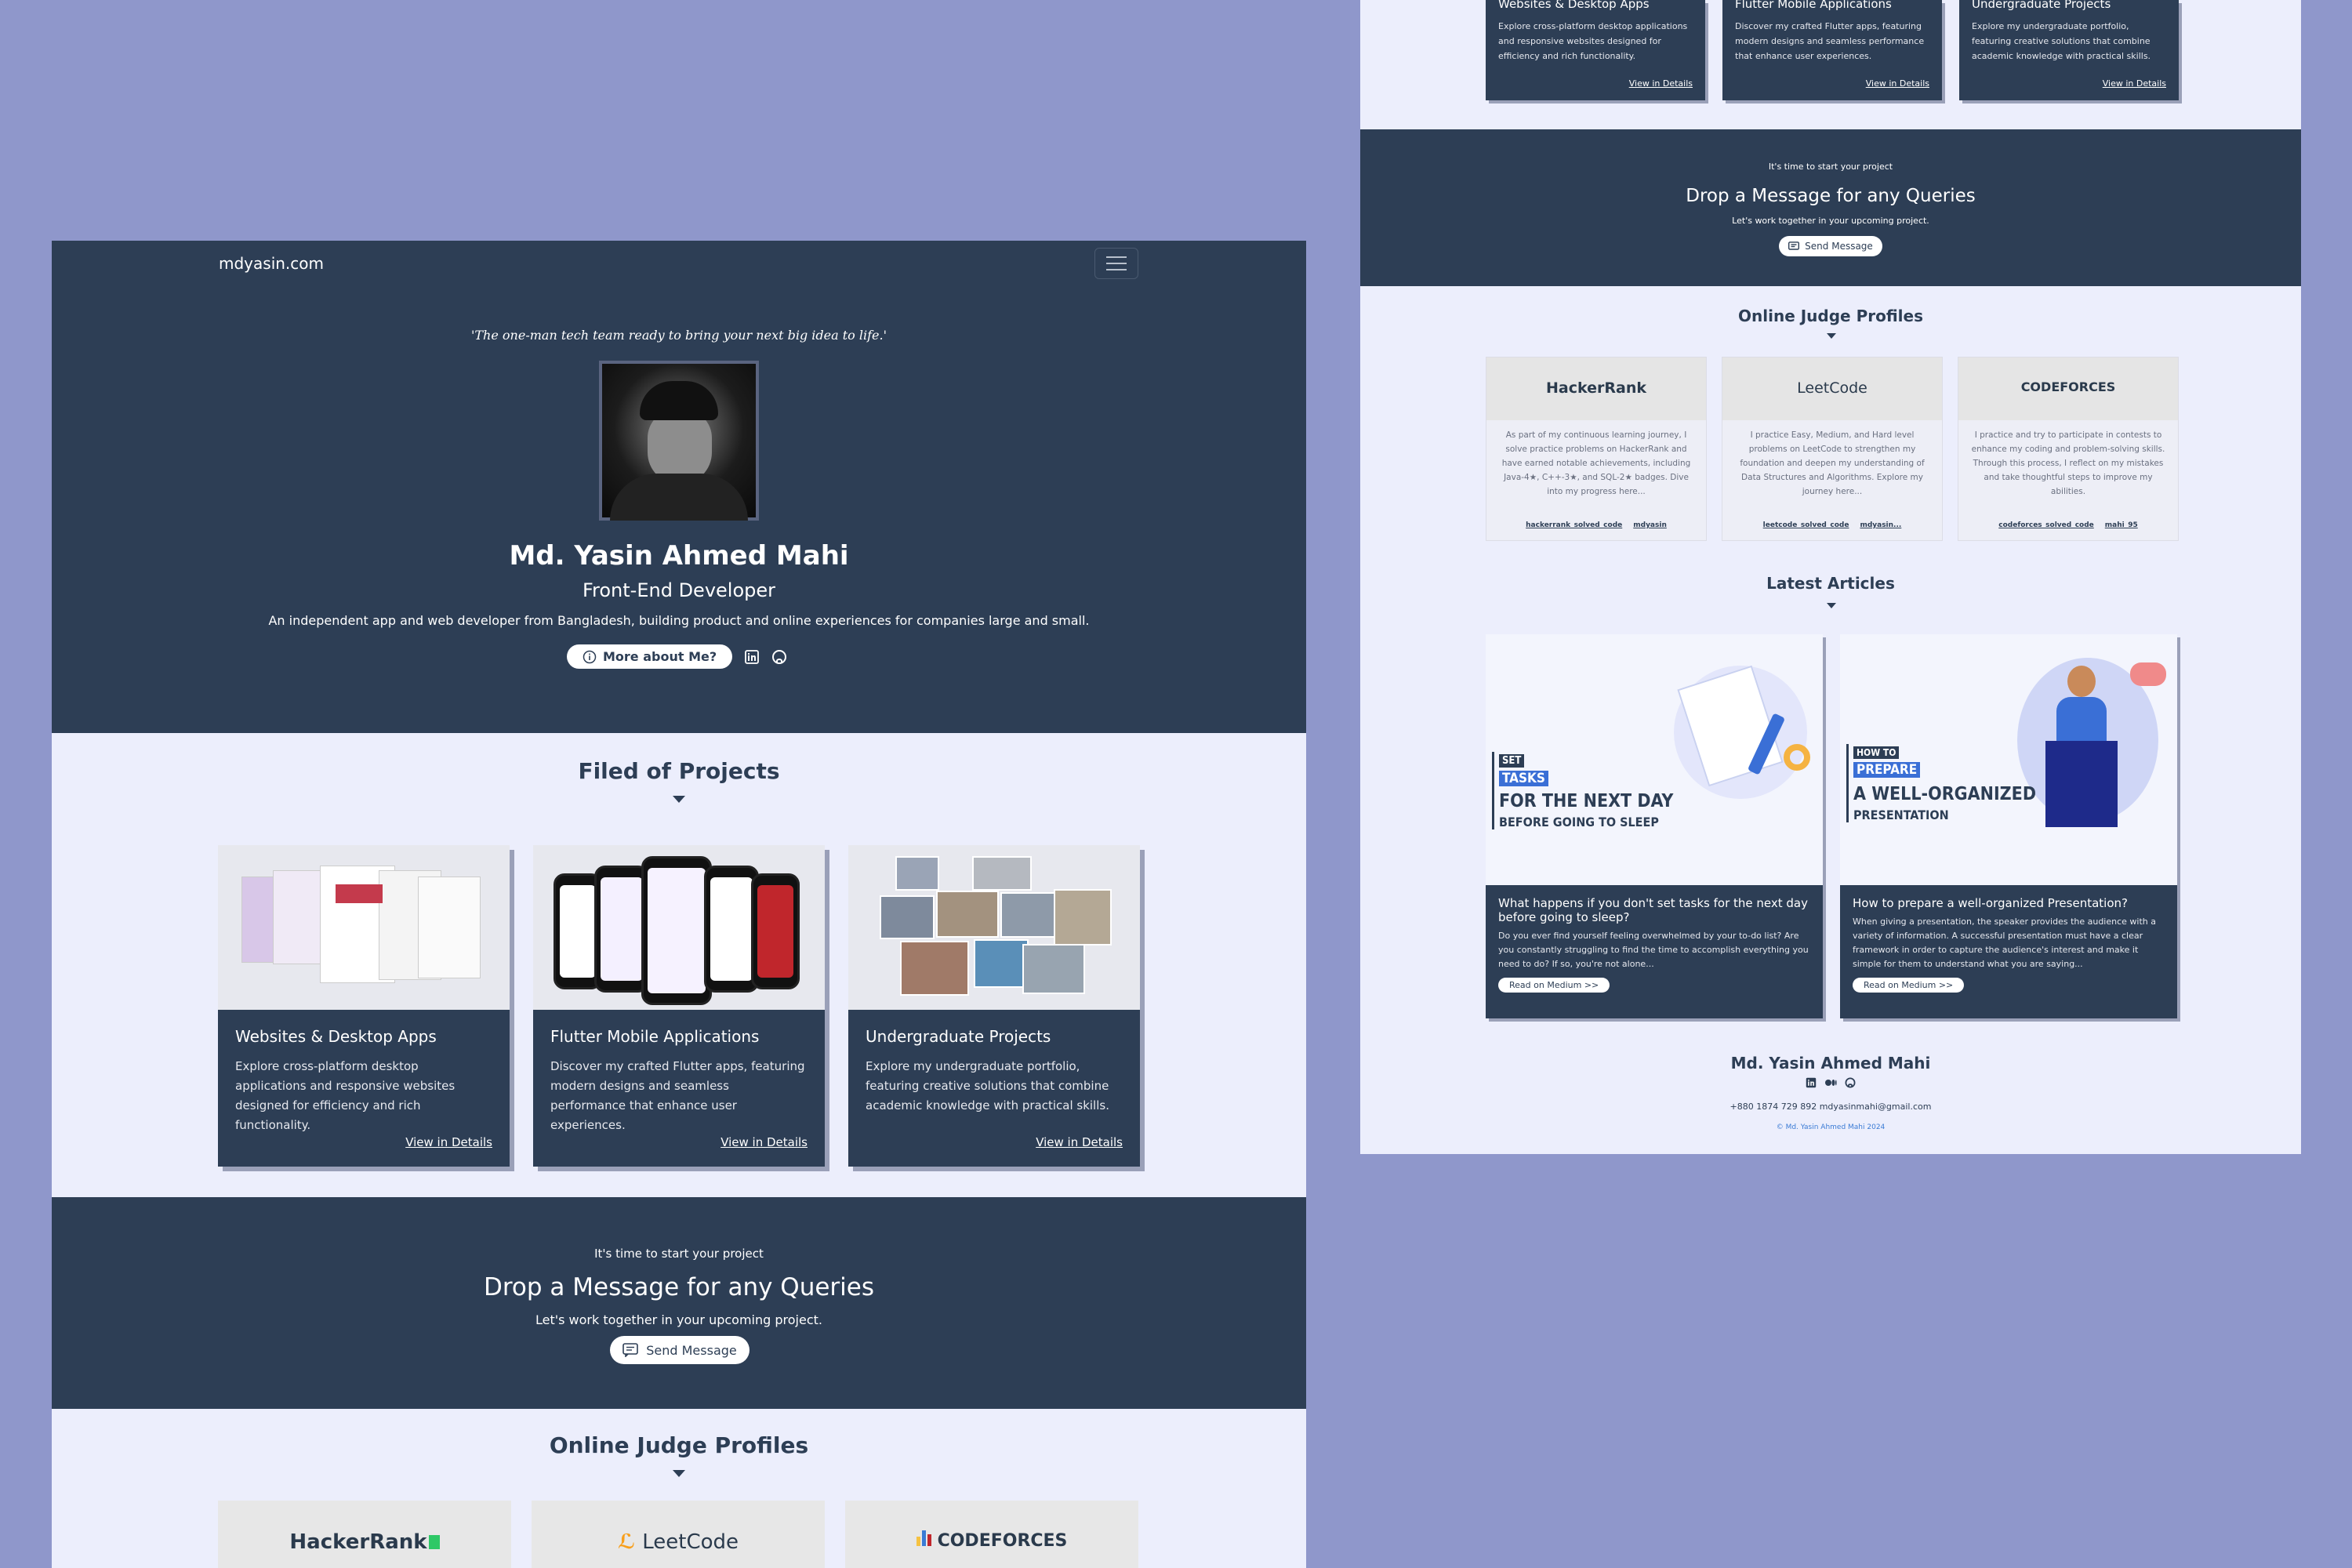 This screenshot has height=1568, width=2352. Describe the element at coordinates (1831, 1127) in the screenshot. I see `footer-copyright: © Md. Yasin Ahmed Mahi 2024` at that location.